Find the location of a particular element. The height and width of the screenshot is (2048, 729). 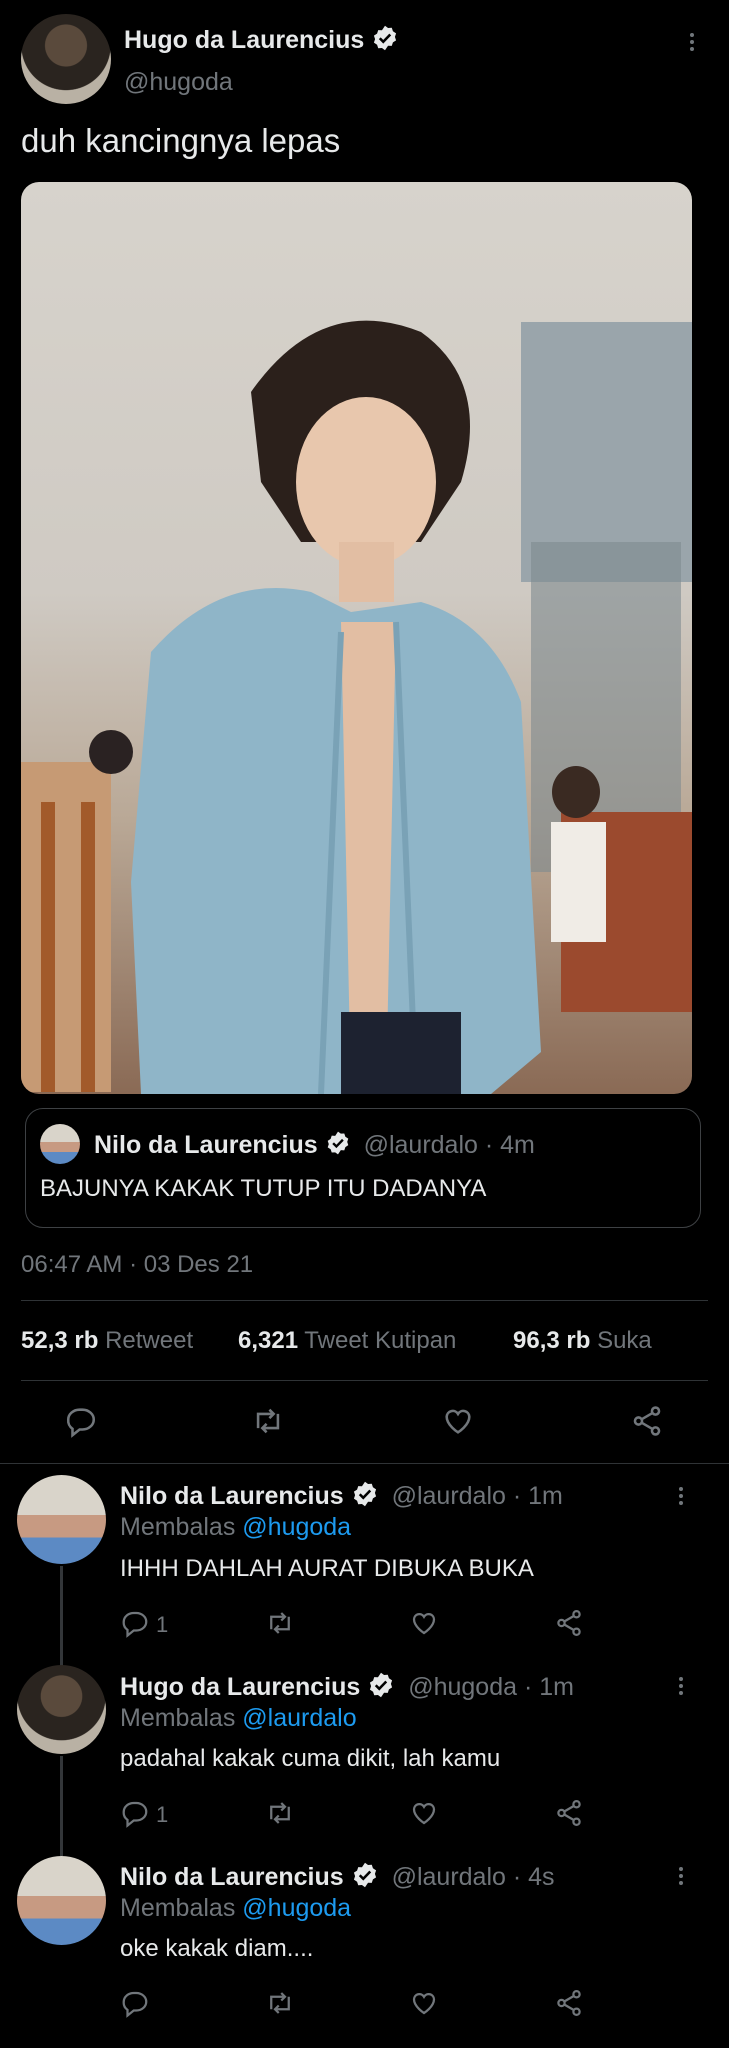

quoted-author-avatar is located at coordinates (60, 1144).